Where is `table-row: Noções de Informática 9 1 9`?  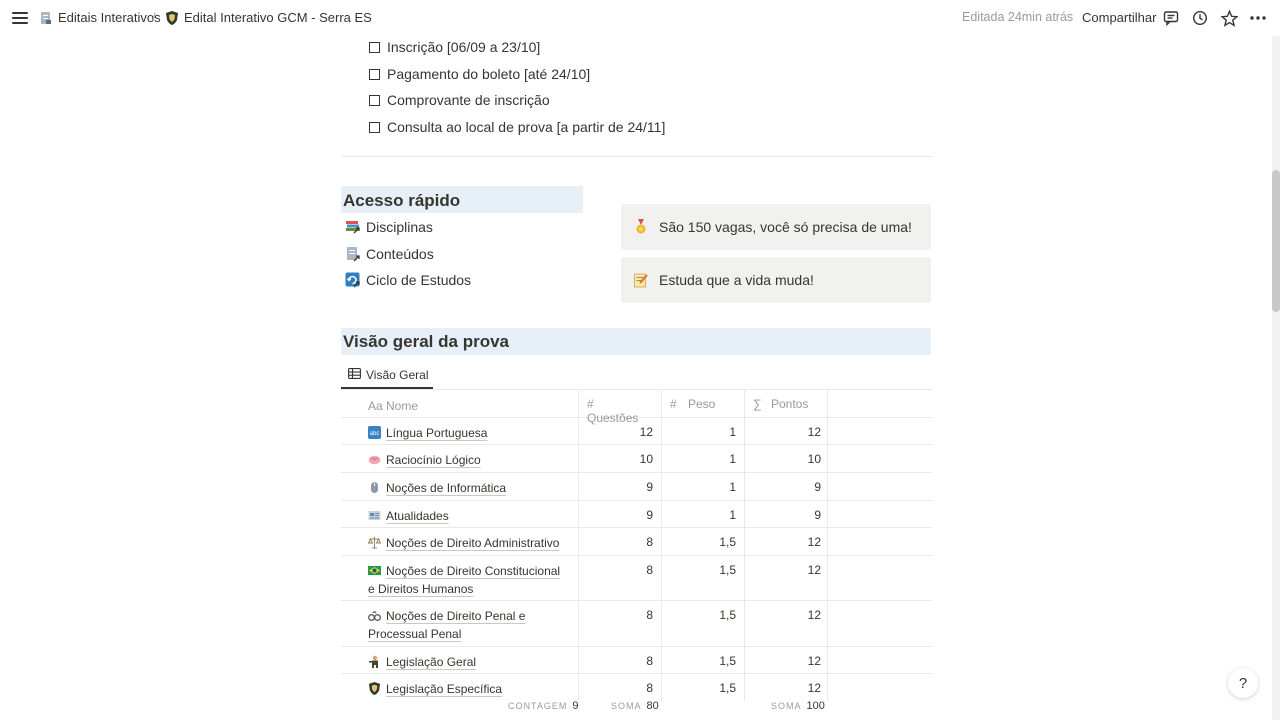 table-row: Noções de Informática 9 1 9 is located at coordinates (636, 487).